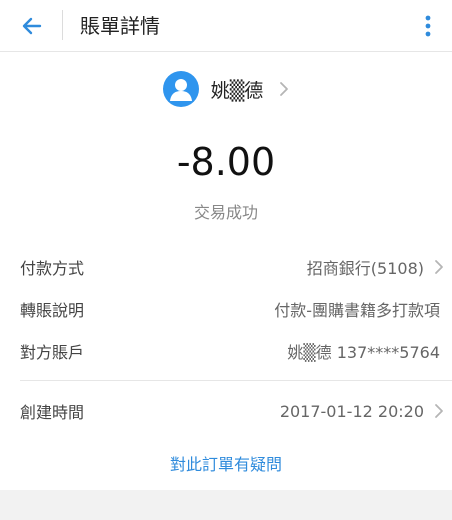 Image resolution: width=452 pixels, height=520 pixels. Describe the element at coordinates (237, 90) in the screenshot. I see `payee-name: 姚▒德` at that location.